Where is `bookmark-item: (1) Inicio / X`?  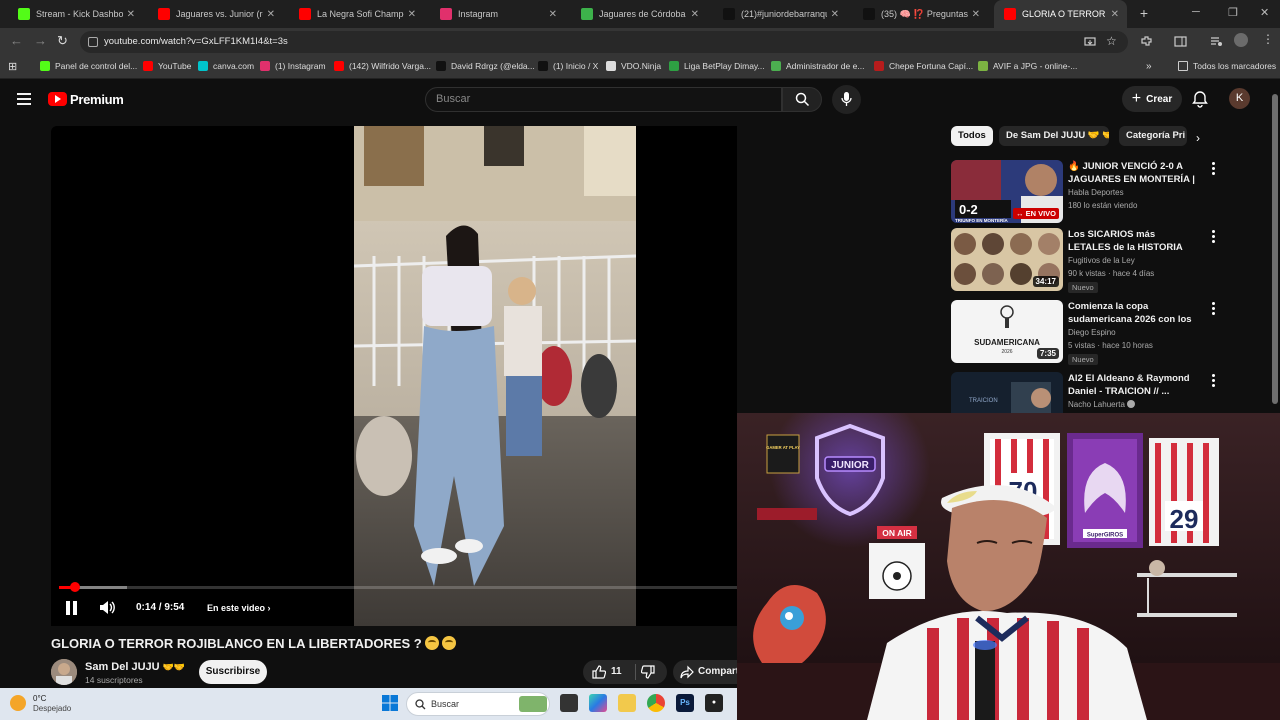
bookmark-item: (1) Inicio / X is located at coordinates (568, 66).